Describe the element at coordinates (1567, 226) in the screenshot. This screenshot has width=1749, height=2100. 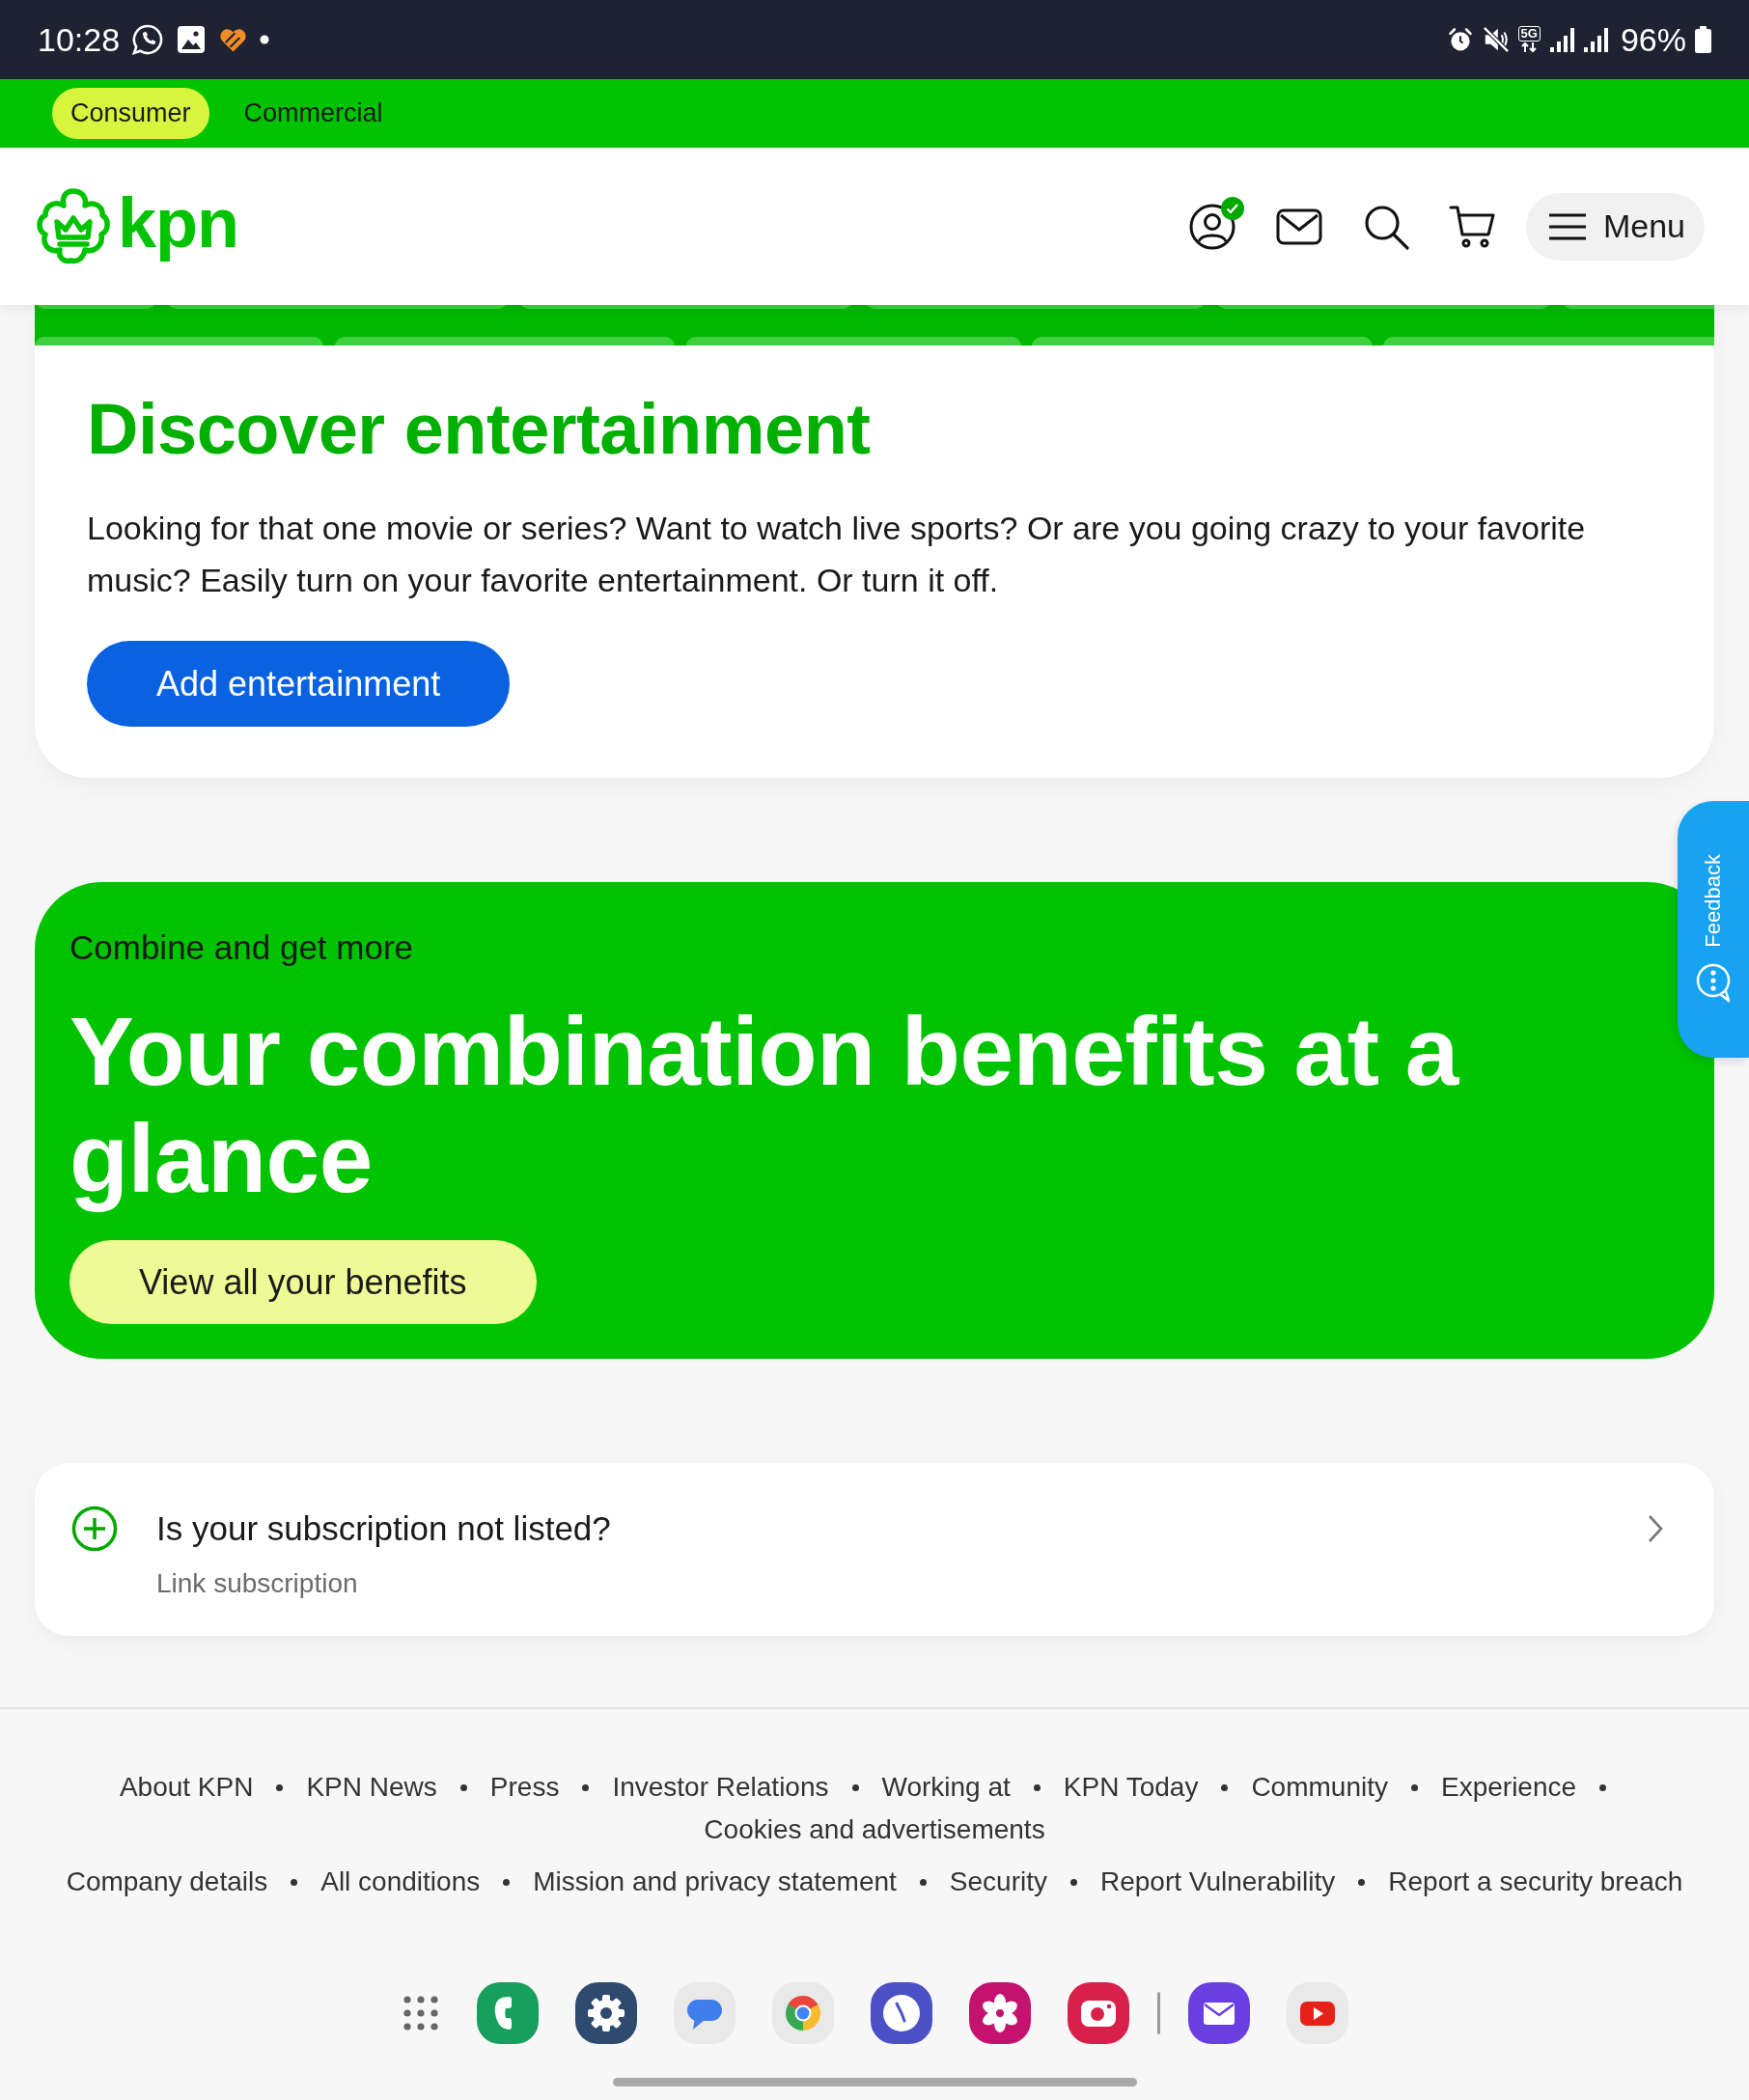
I see `menu-icon` at that location.